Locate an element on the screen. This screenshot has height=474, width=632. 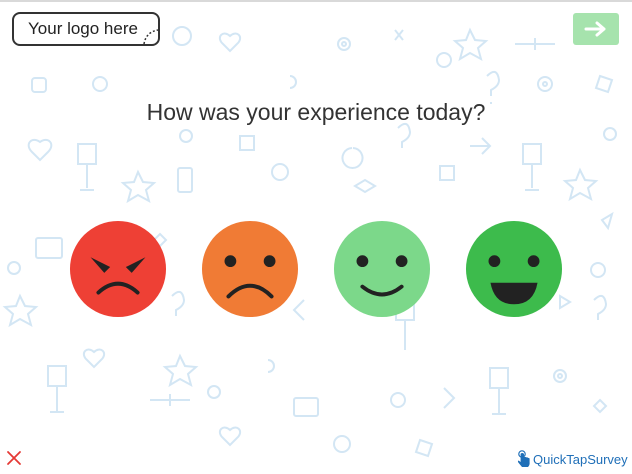
logo-text: Your logo here is located at coordinates (83, 28).